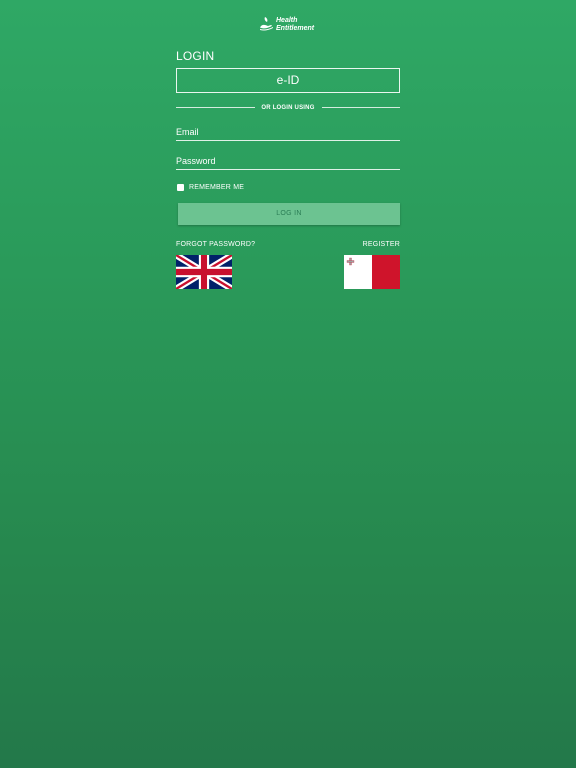 This screenshot has width=576, height=768. I want to click on divider-text: OR LOGIN USING, so click(288, 108).